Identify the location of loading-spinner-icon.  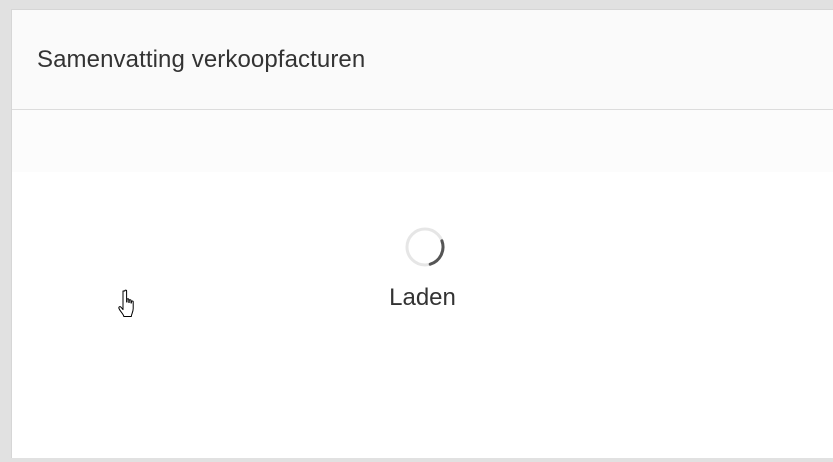
(424, 247).